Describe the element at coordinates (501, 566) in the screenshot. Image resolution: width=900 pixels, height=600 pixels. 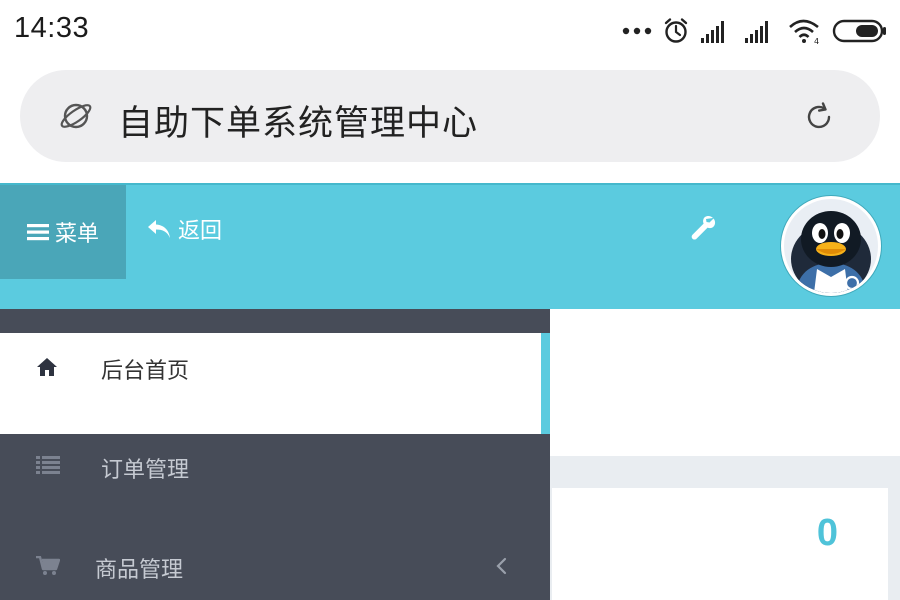
I see `chevron-left-icon` at that location.